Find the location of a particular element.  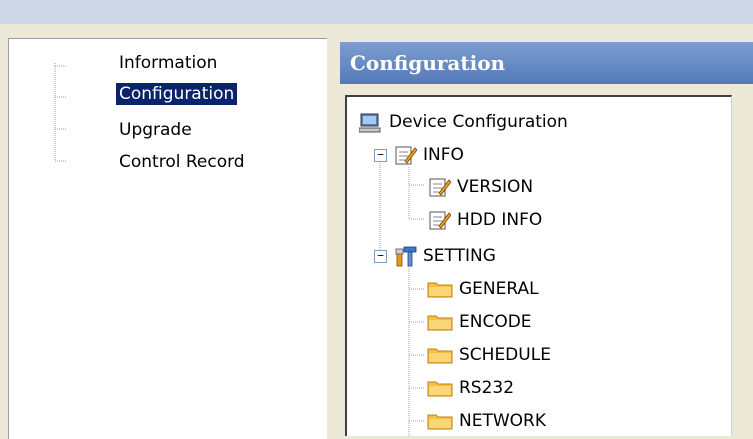

nav-item-upgrade: Upgrade is located at coordinates (155, 130).